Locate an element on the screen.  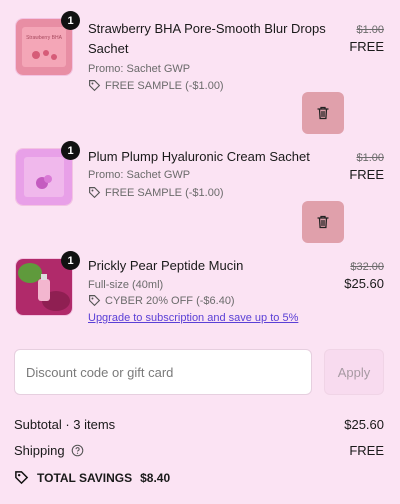
discount-line: CYBER 20% OFF (-$6.40) is located at coordinates (161, 300).